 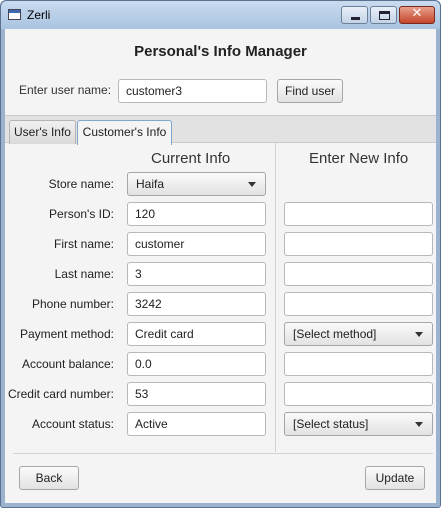 I want to click on tab-users-info: User's Info, so click(x=42, y=132).